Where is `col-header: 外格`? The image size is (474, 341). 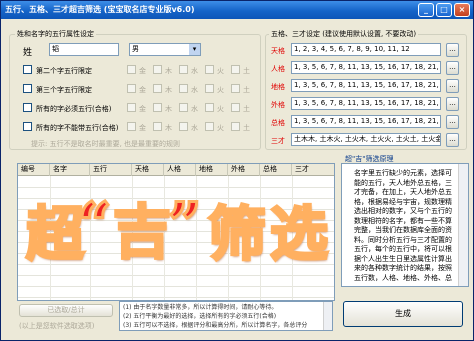
col-header: 外格 is located at coordinates (244, 170).